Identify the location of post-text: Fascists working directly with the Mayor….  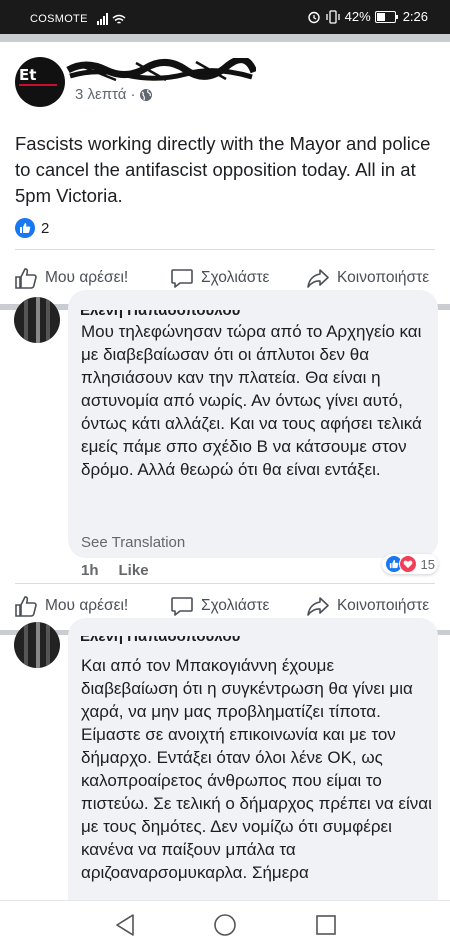
(223, 169).